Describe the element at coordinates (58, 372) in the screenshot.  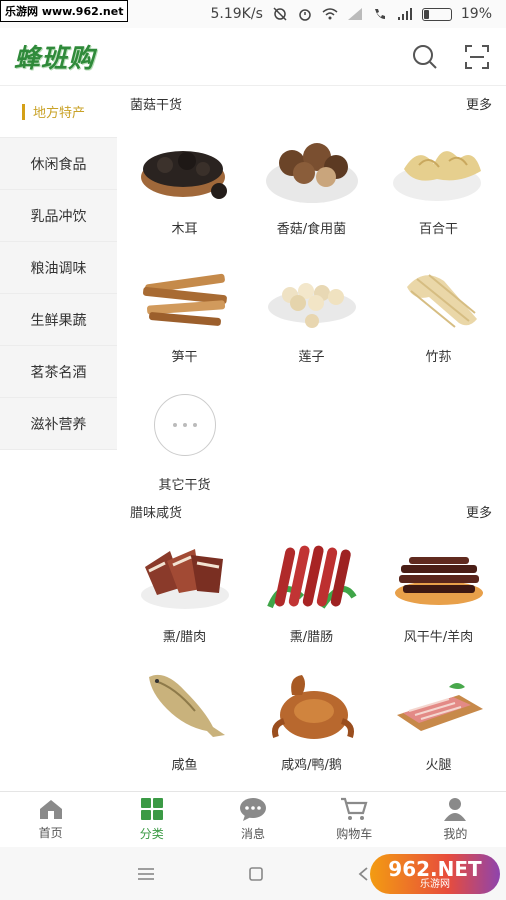
I see `sidebar-item-tea-wine: 茗茶名酒` at that location.